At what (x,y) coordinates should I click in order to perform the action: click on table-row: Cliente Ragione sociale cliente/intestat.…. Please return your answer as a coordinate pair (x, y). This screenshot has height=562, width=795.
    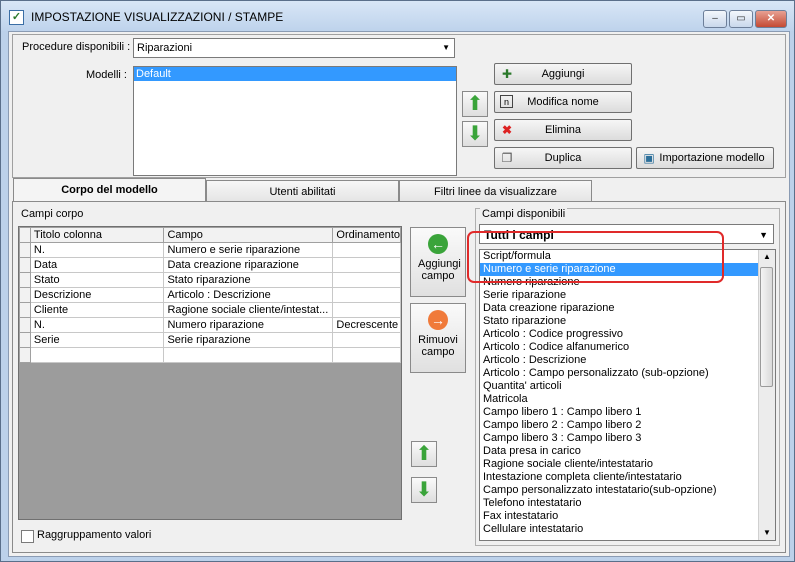
    Looking at the image, I should click on (210, 310).